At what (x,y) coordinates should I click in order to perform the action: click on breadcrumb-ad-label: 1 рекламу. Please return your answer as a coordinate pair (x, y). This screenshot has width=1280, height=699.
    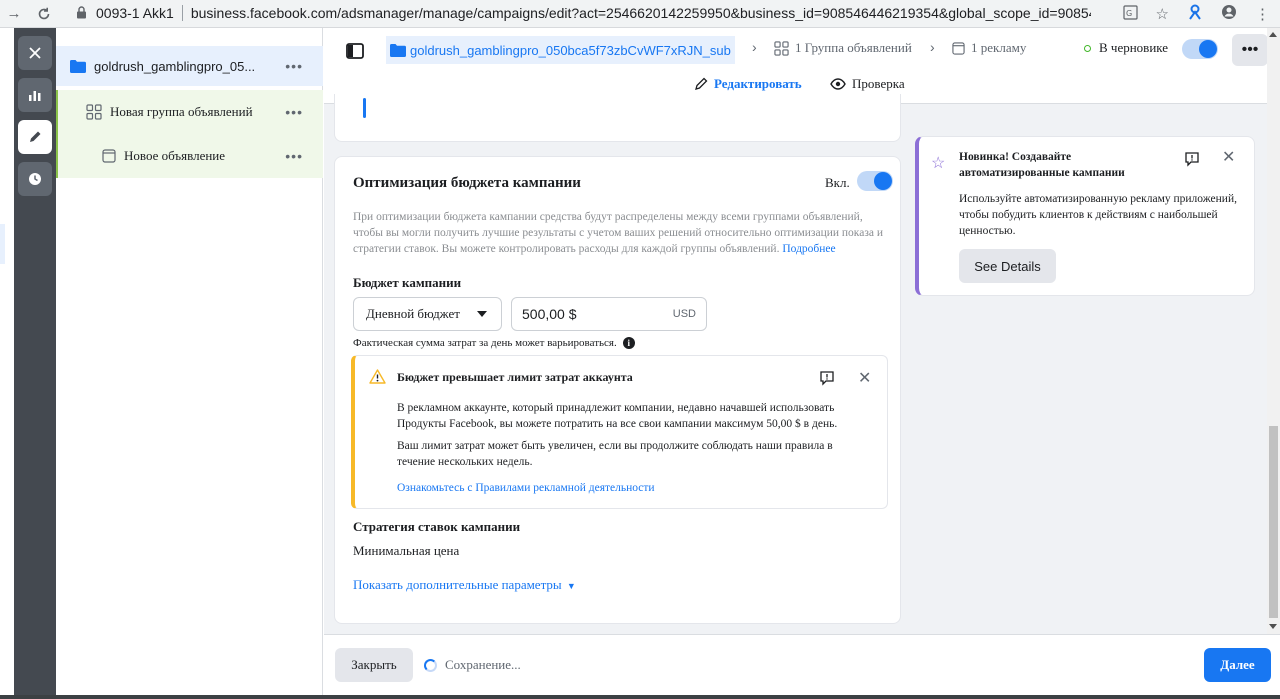
    Looking at the image, I should click on (999, 47).